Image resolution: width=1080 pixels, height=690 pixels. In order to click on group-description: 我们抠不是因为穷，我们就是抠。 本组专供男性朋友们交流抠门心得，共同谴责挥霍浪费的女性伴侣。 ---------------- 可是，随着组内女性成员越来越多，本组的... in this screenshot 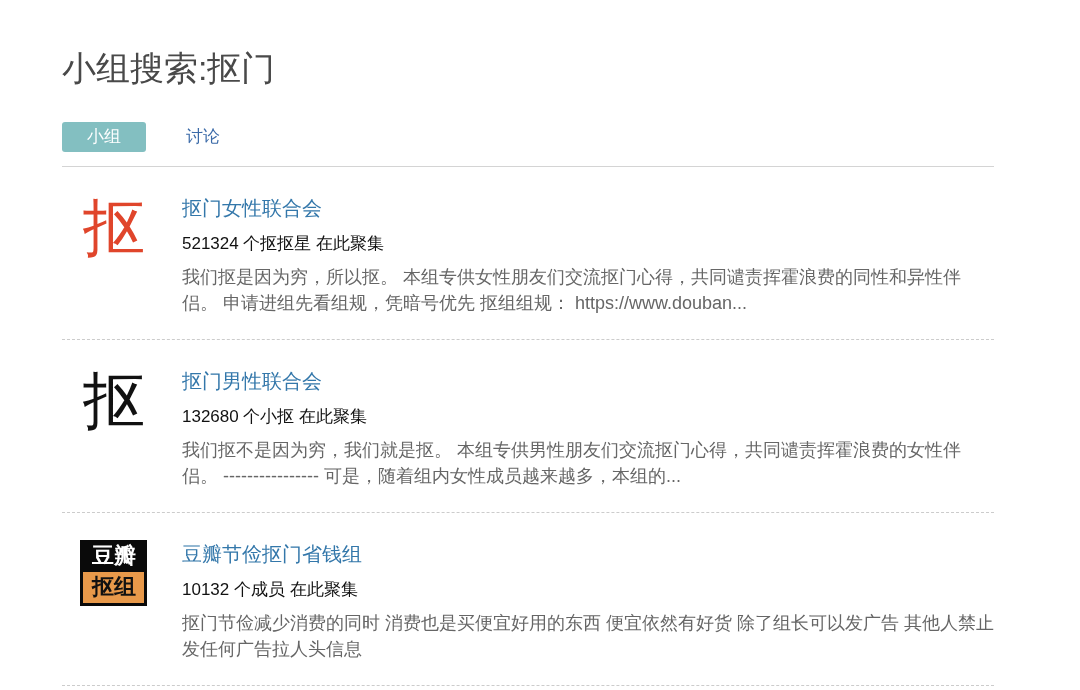, I will do `click(572, 463)`.